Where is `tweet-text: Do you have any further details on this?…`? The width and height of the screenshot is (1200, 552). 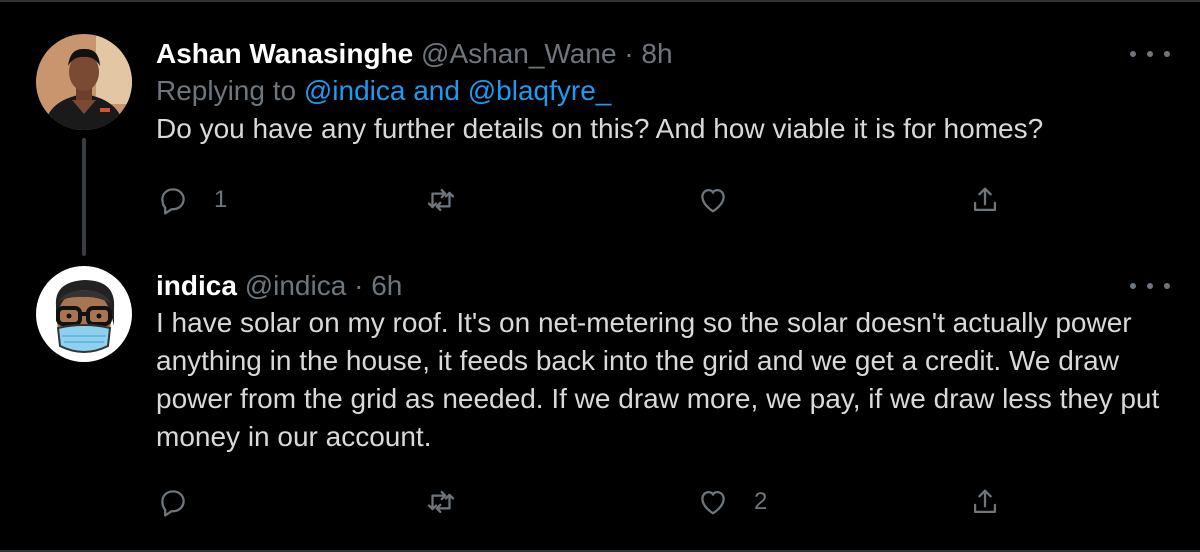
tweet-text: Do you have any further details on this?… is located at coordinates (600, 128).